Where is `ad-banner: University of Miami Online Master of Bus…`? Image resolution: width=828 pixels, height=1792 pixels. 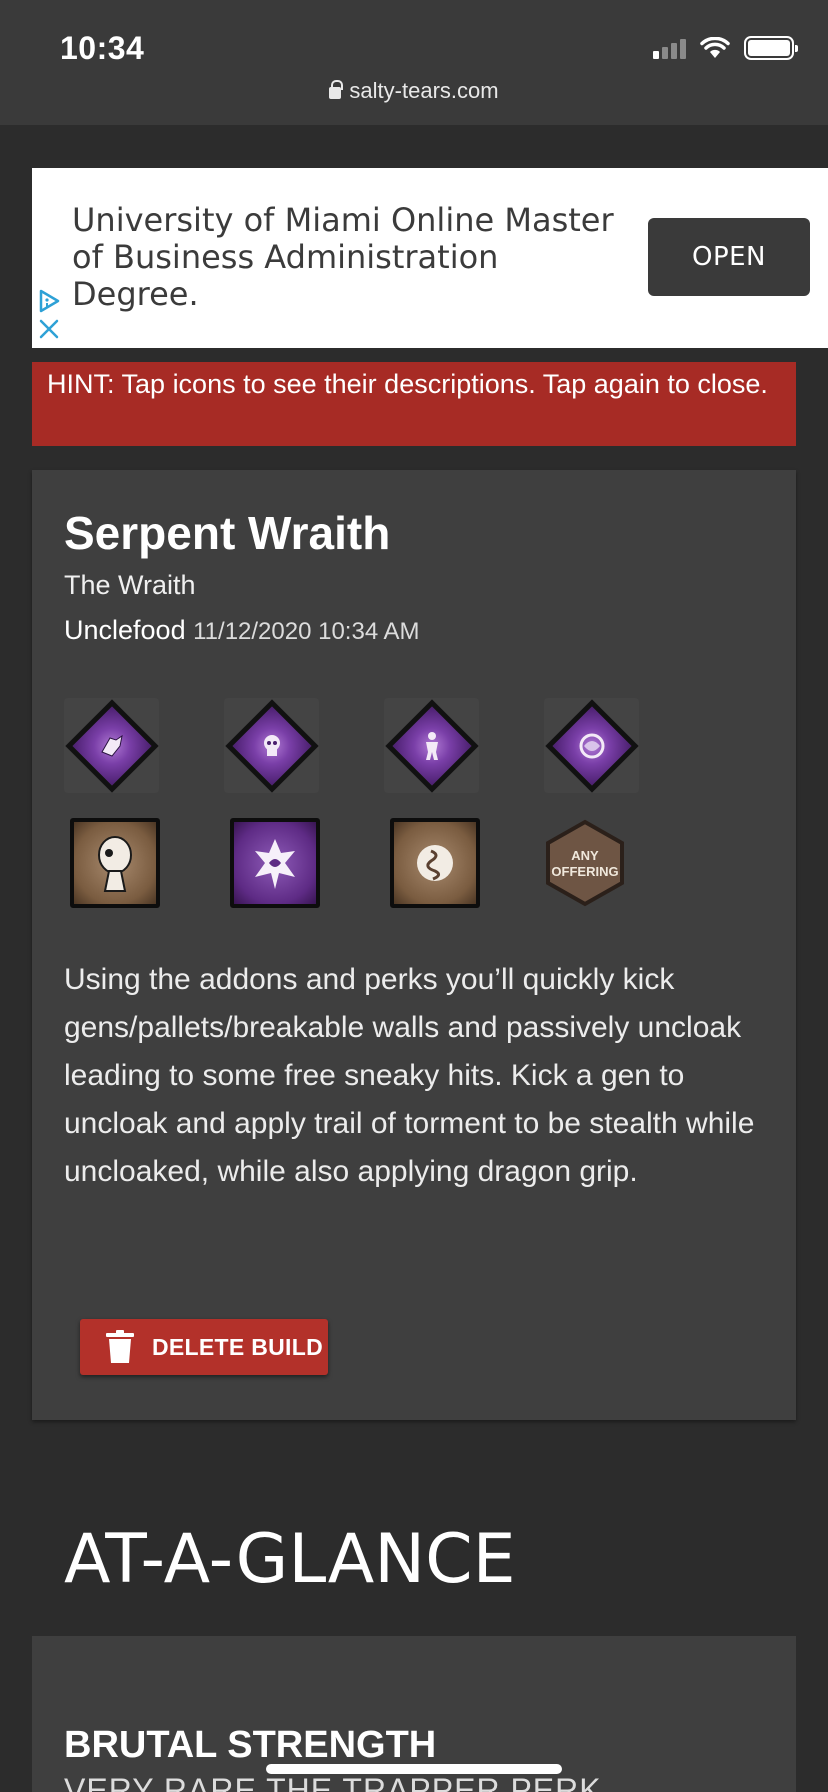
ad-banner: University of Miami Online Master of Bus… is located at coordinates (430, 258).